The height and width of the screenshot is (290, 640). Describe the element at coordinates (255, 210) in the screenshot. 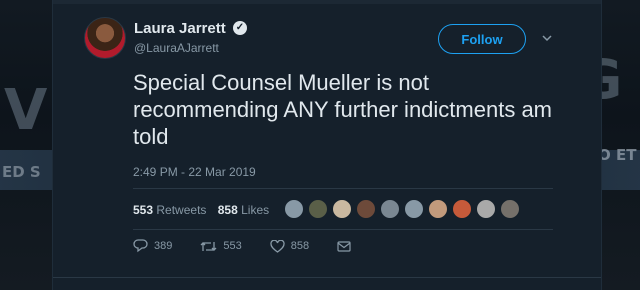

I see `likes-label: Likes` at that location.